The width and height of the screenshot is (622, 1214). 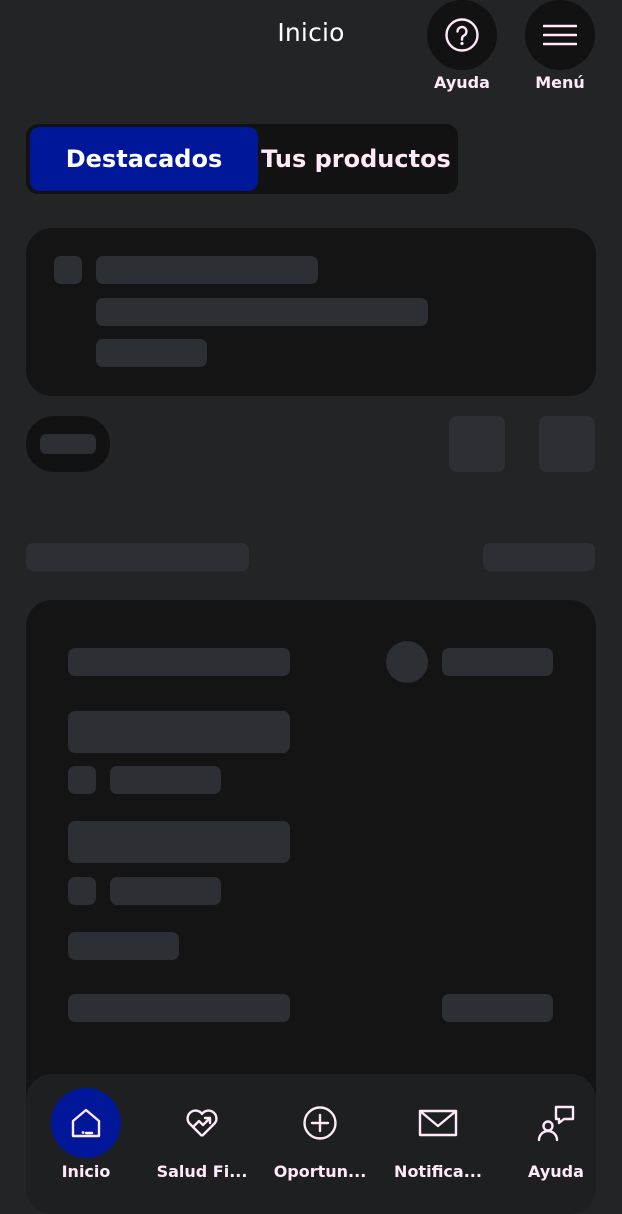 I want to click on nav-item-inicio: Inicio, so click(x=86, y=1134).